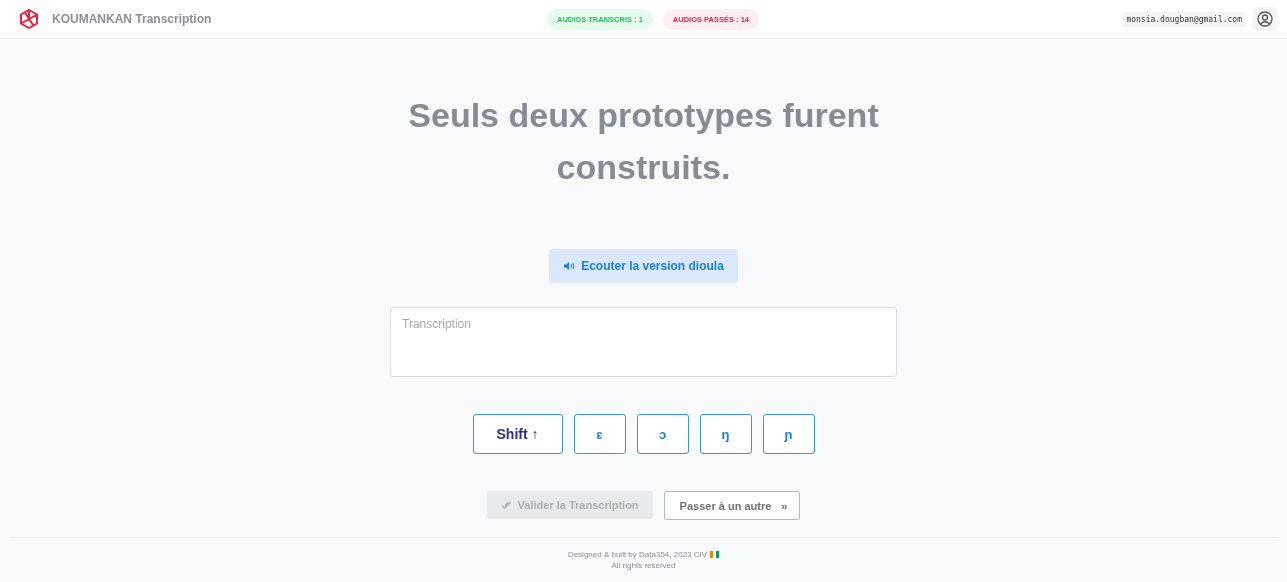  What do you see at coordinates (725, 434) in the screenshot?
I see `character-key: ŋ` at bounding box center [725, 434].